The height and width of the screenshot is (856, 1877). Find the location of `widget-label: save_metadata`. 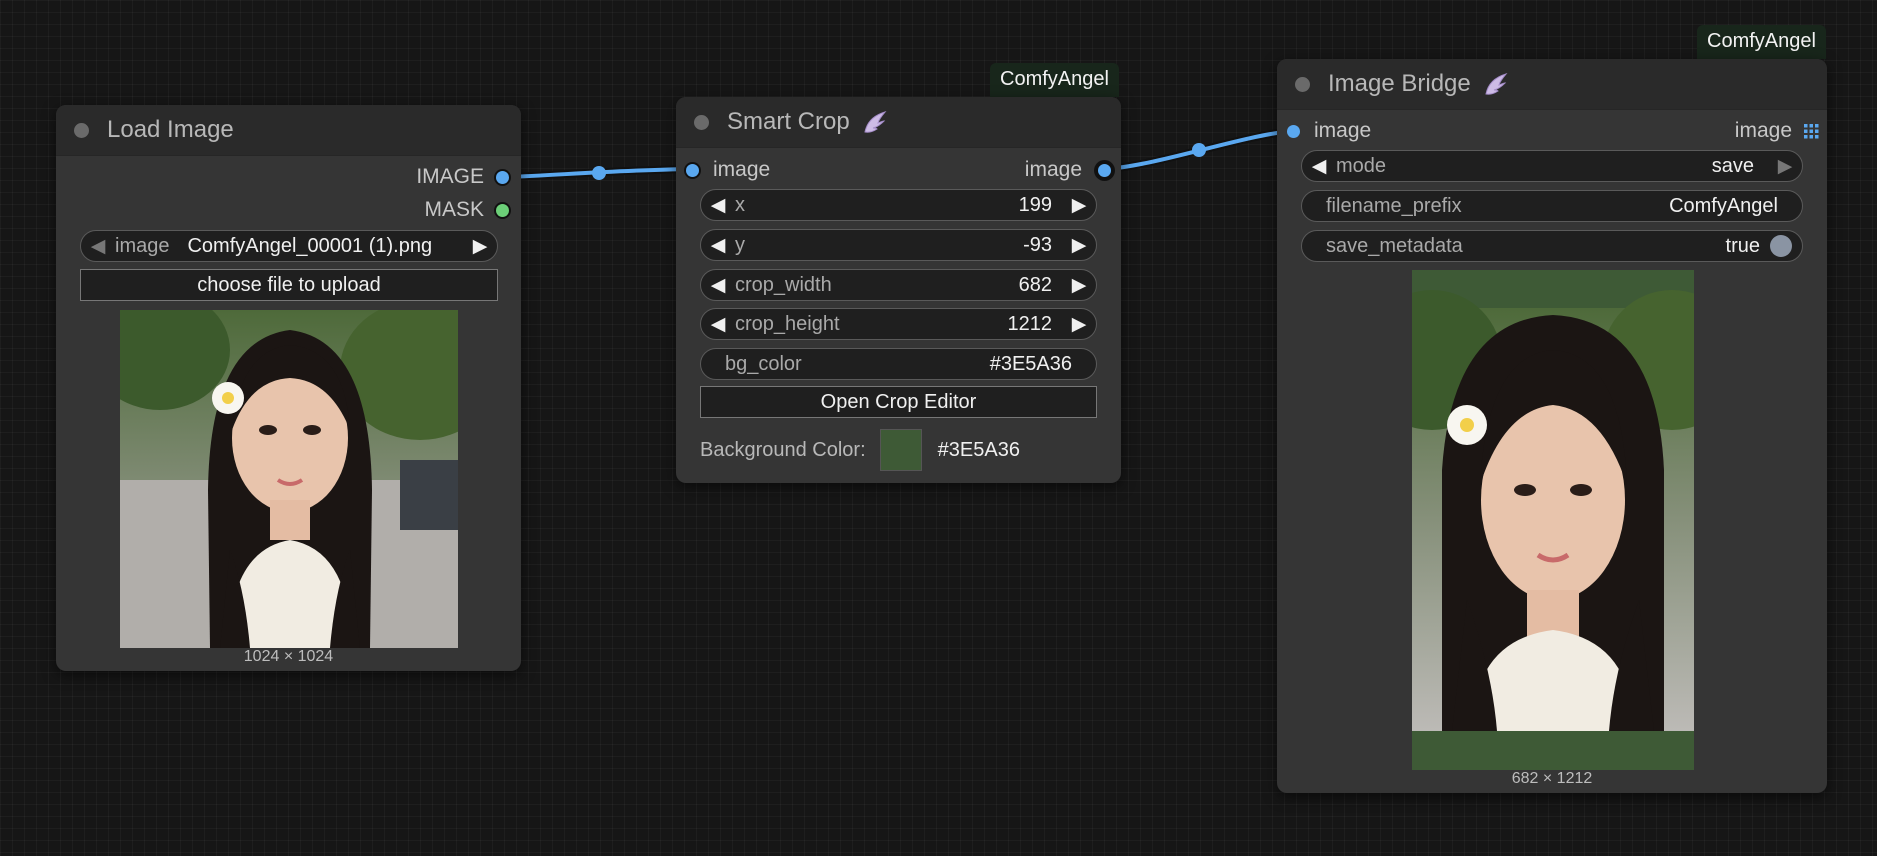

widget-label: save_metadata is located at coordinates (1394, 245).